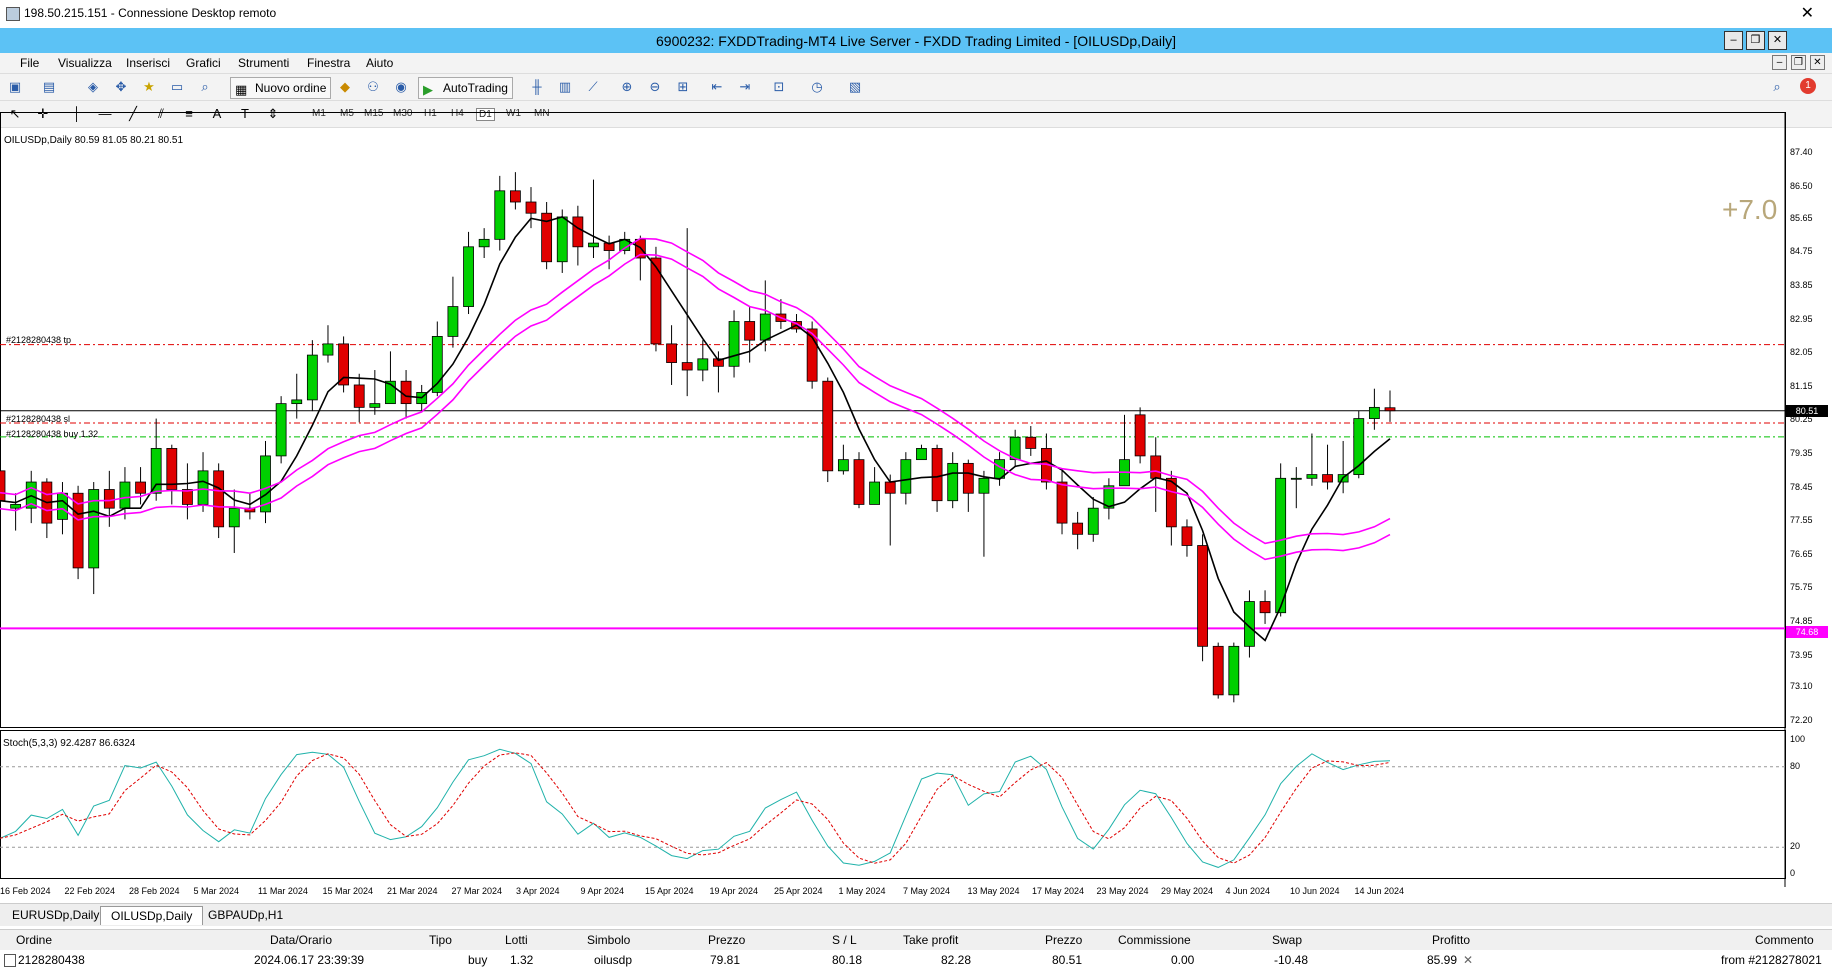  Describe the element at coordinates (1058, 891) in the screenshot. I see `date-tick-label: 17 May 2024` at that location.